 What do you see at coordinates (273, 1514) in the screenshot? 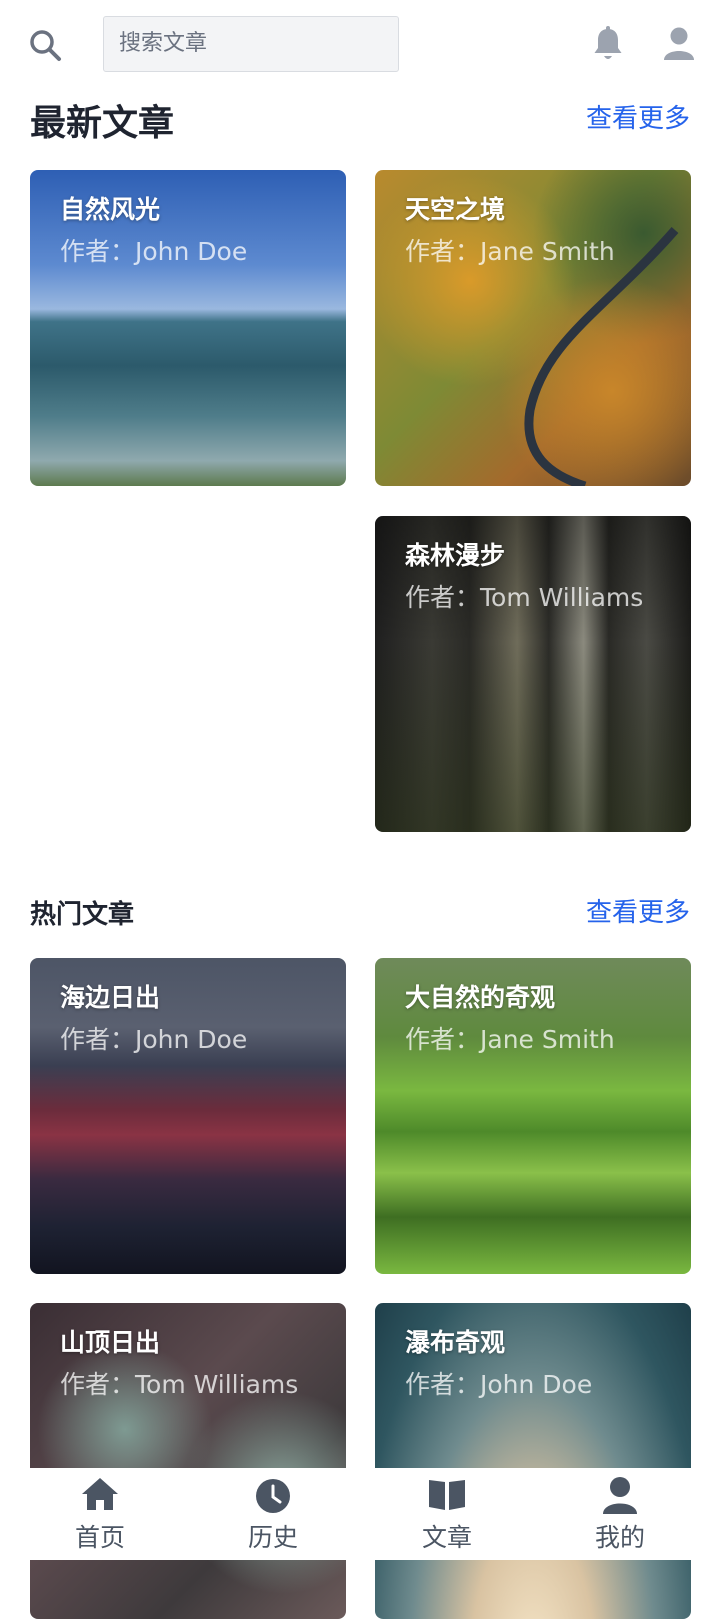
I see `tab-history: 历史` at bounding box center [273, 1514].